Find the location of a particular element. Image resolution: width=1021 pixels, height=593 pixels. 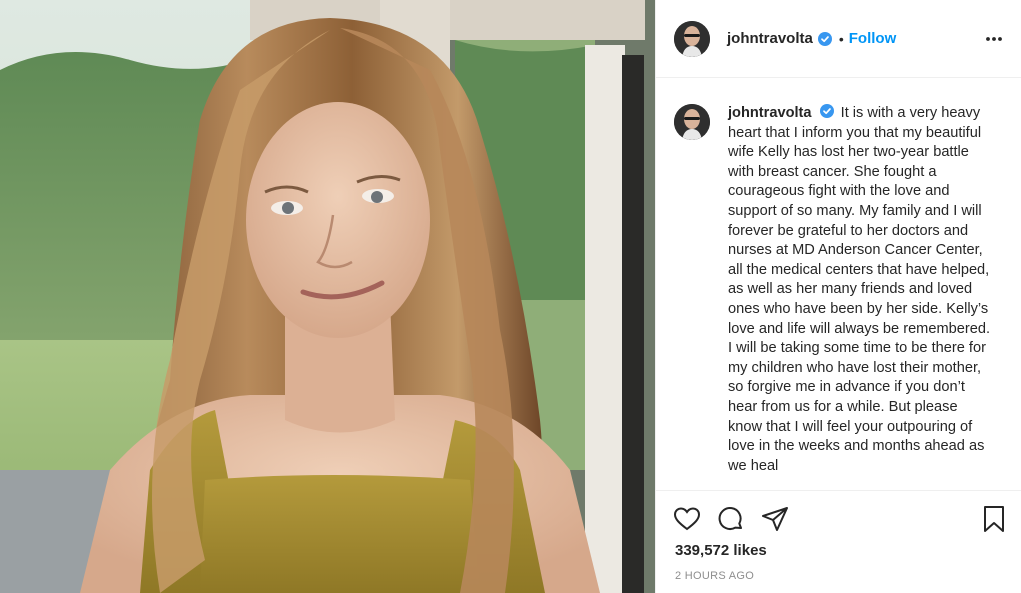

caption-avatar is located at coordinates (692, 122).